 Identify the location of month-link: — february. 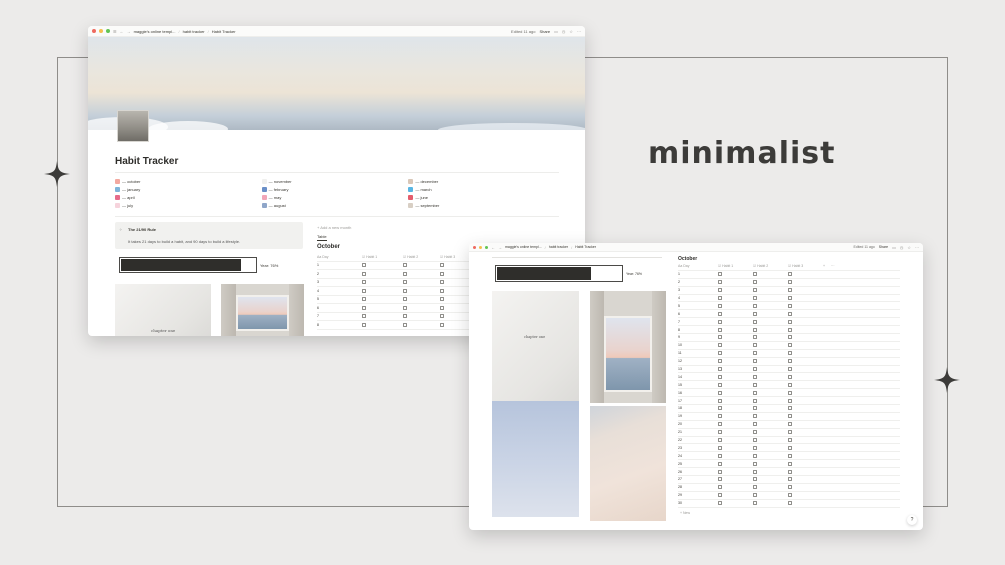
(335, 189).